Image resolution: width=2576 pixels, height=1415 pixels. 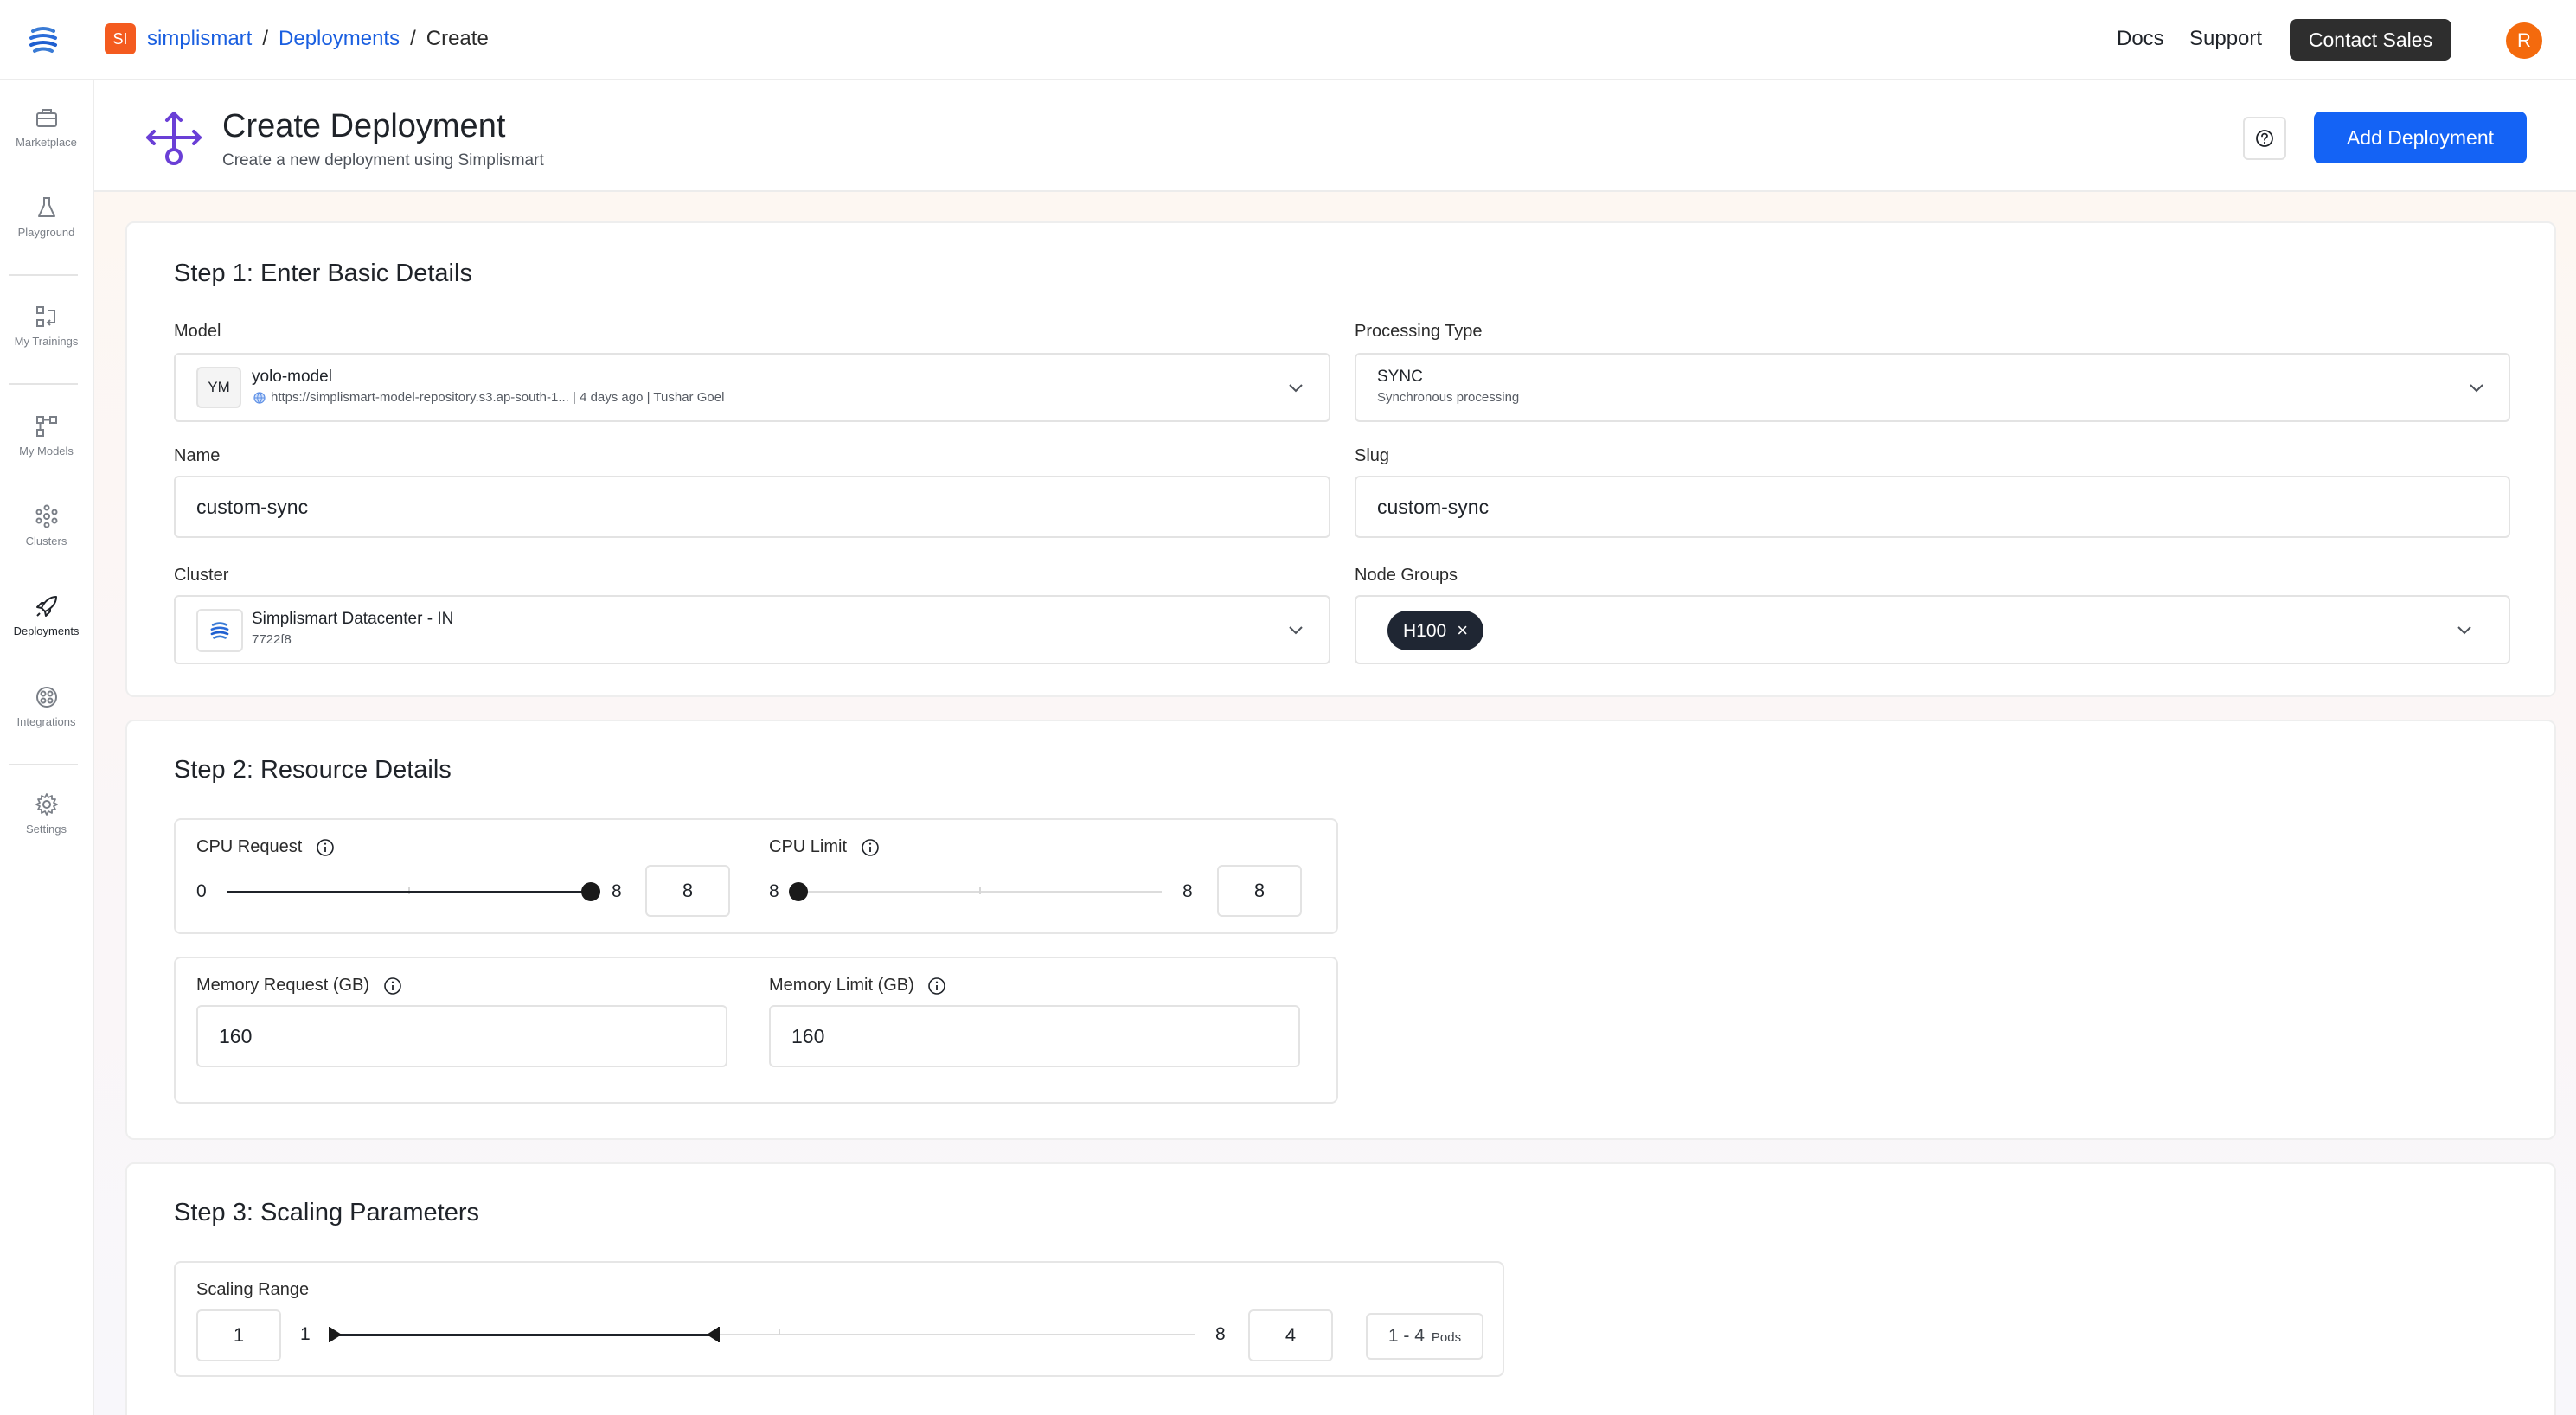 What do you see at coordinates (1034, 1036) in the screenshot?
I see `memory-limit-input` at bounding box center [1034, 1036].